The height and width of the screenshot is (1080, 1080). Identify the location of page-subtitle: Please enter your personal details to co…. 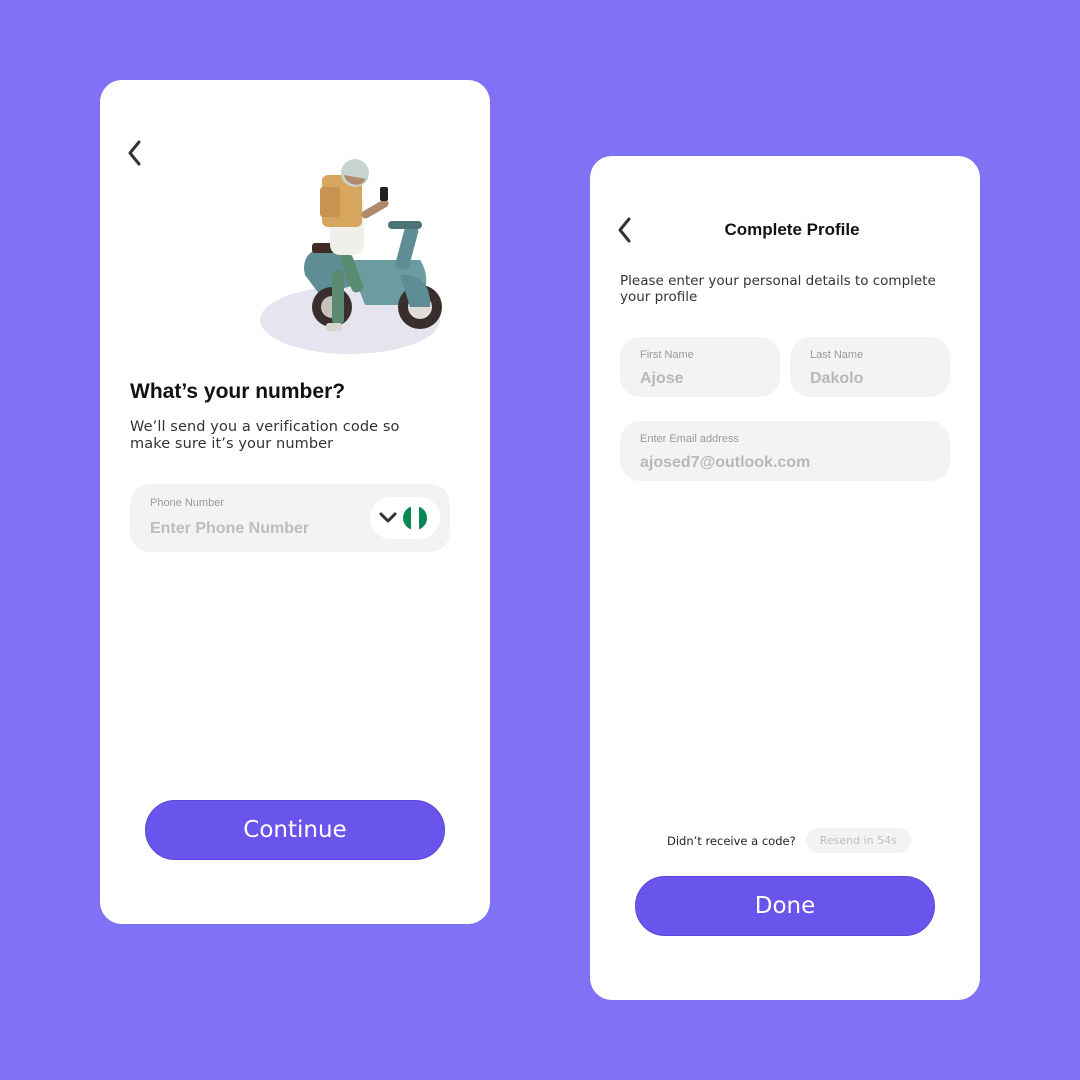
(778, 289).